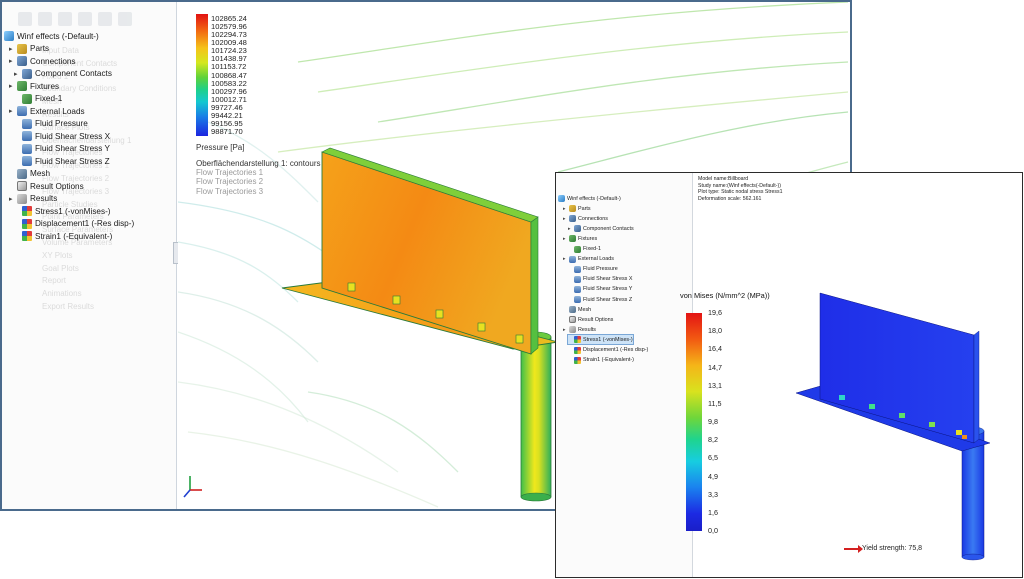  Describe the element at coordinates (53, 61) in the screenshot. I see `tree-item-label: Connections` at that location.